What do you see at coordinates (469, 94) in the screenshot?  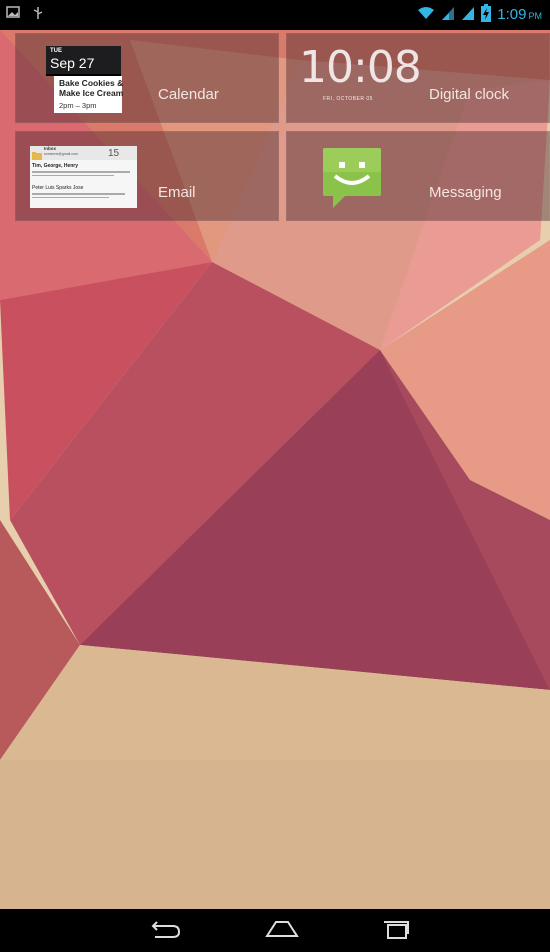 I see `widget-label-digital-clock: Digital clock` at bounding box center [469, 94].